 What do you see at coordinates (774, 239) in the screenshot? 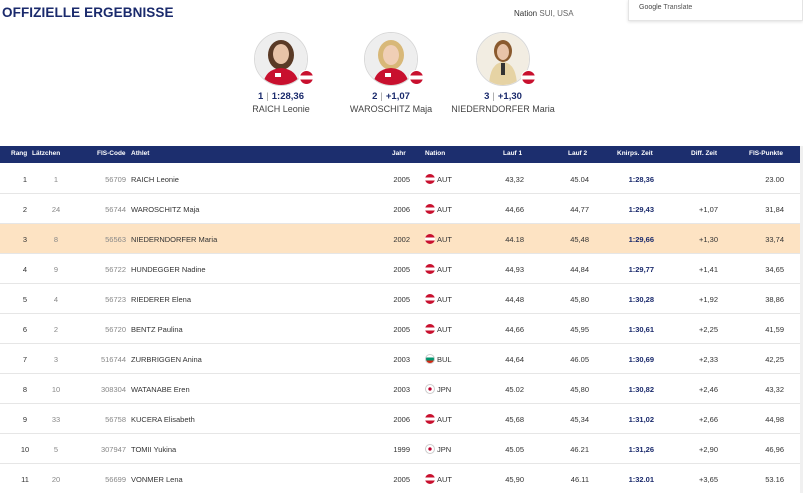
I see `fis-points-cell: 33,74` at bounding box center [774, 239].